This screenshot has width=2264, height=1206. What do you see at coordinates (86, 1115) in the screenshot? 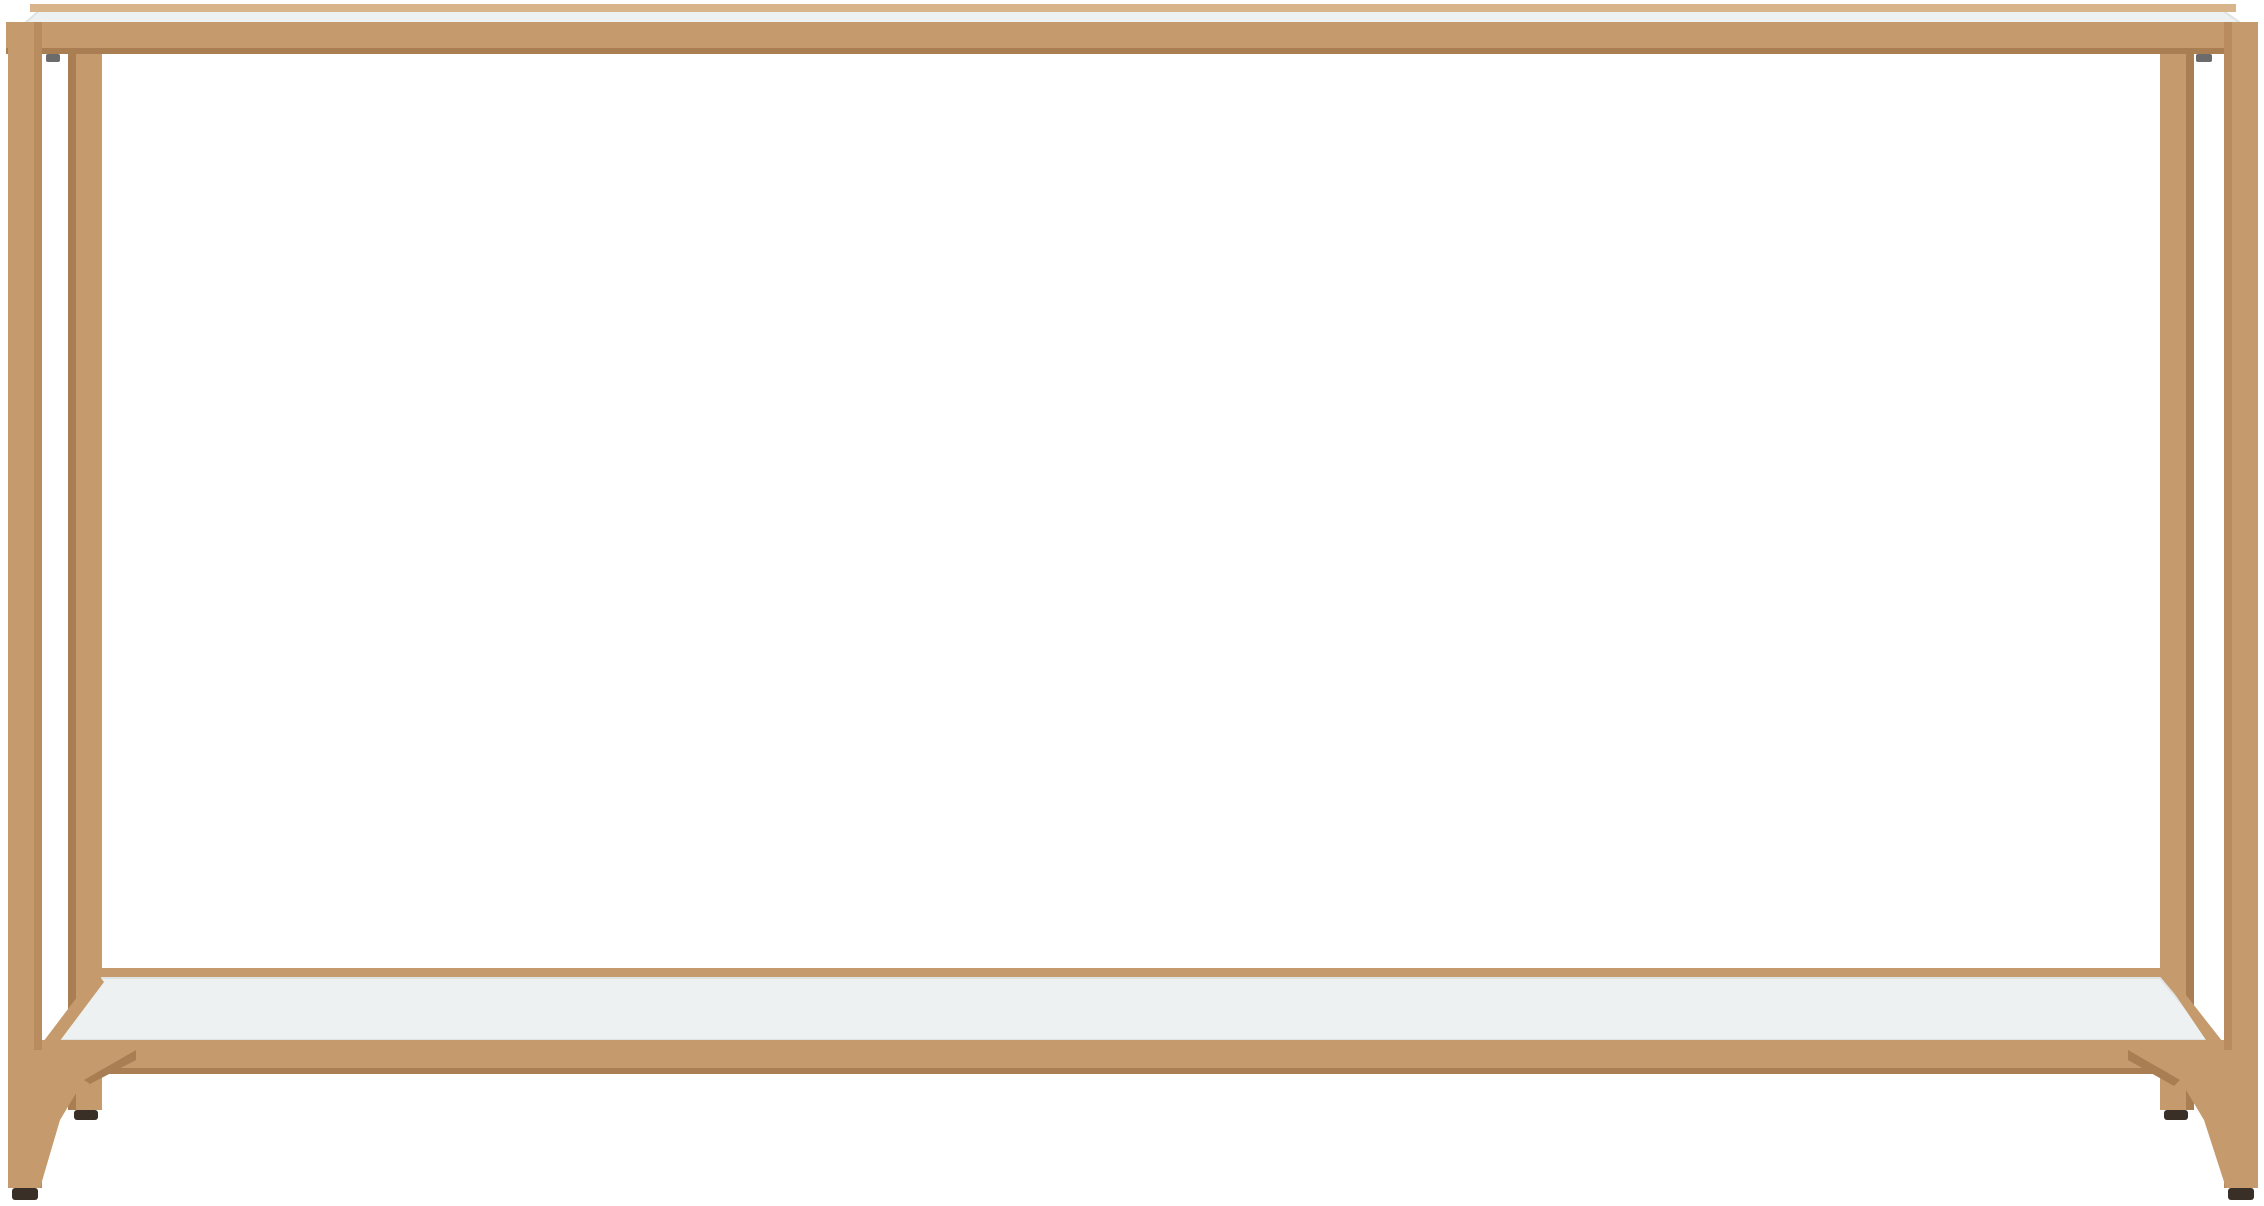
I see `foot-back-left` at bounding box center [86, 1115].